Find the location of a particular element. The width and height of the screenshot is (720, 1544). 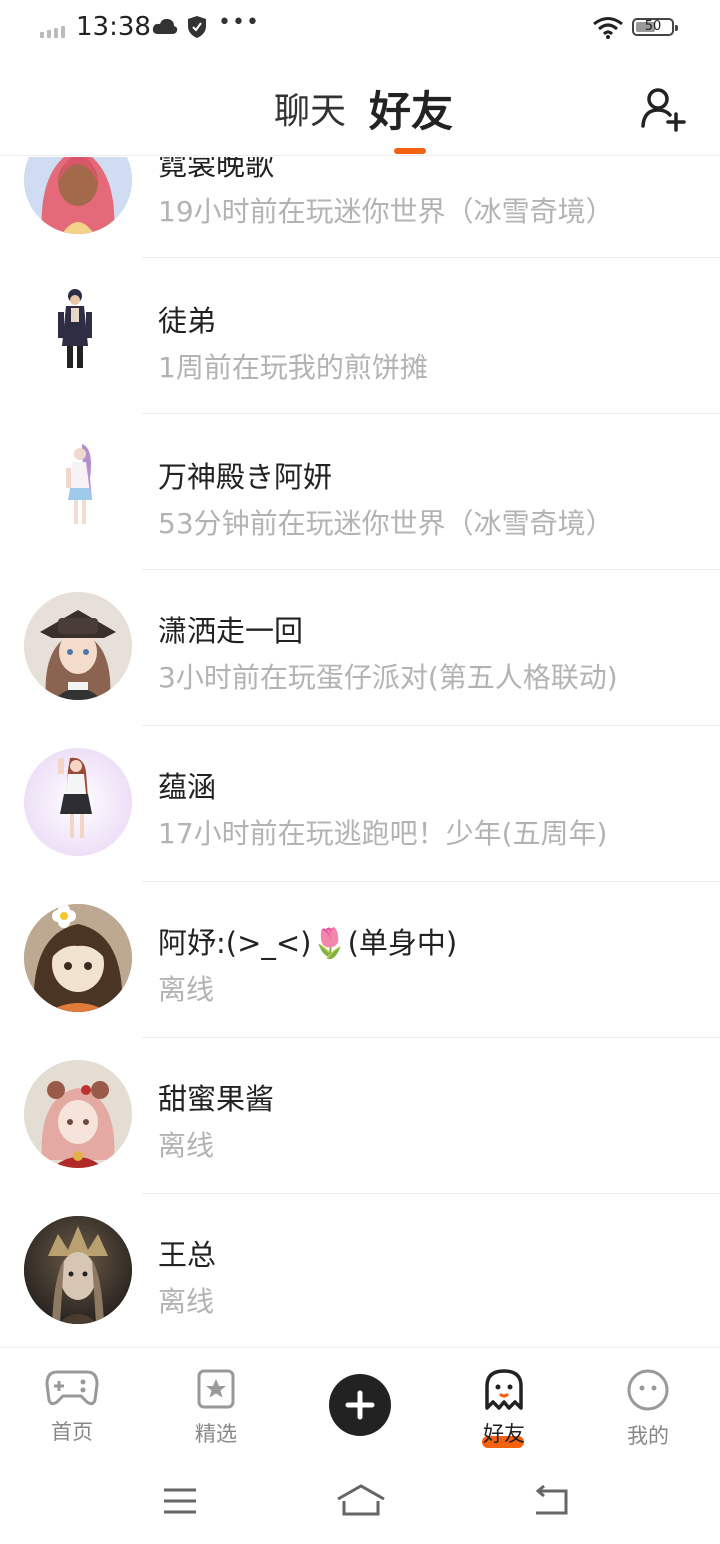

friend-item: 潇洒走一回 3小时前在玩蛋仔派对(第五人格联动) is located at coordinates (360, 648).